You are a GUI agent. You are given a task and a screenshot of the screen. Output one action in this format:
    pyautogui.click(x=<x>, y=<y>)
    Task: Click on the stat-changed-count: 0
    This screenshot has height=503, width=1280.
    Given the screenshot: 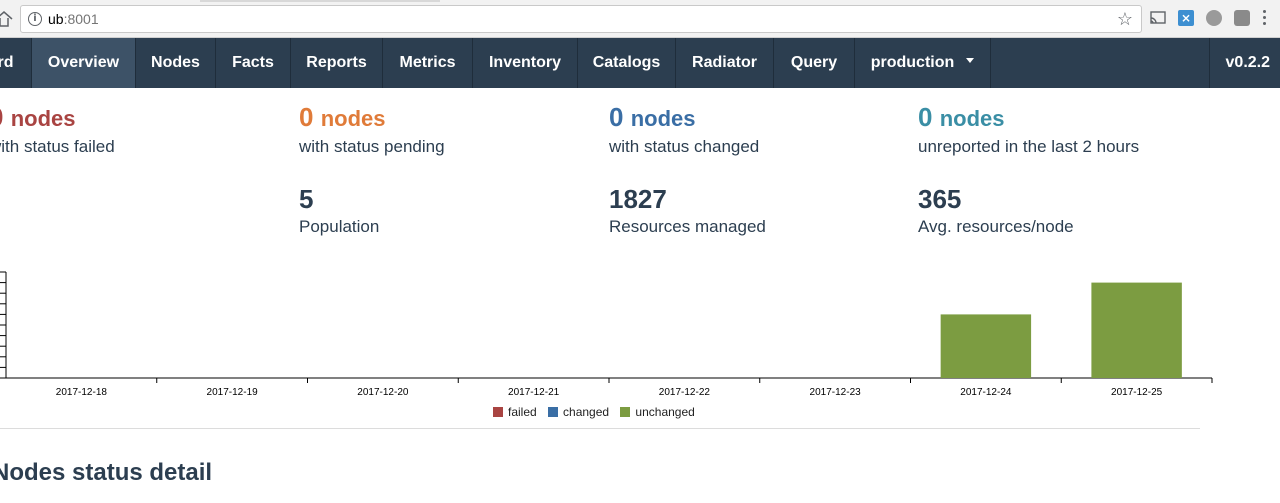 What is the action you would take?
    pyautogui.click(x=616, y=117)
    